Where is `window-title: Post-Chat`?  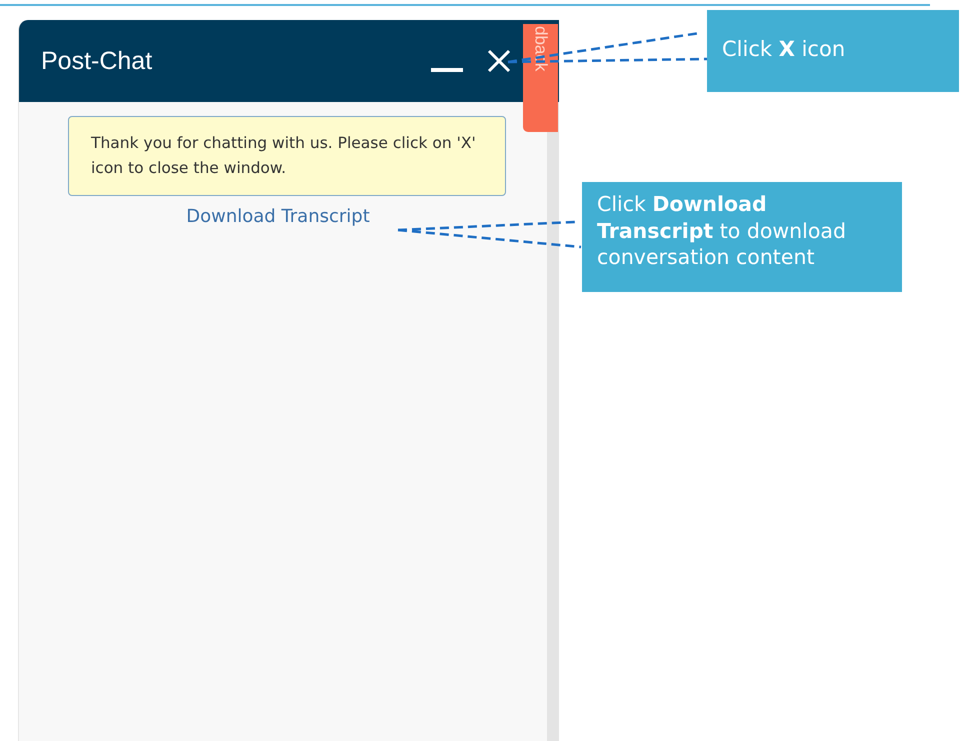 window-title: Post-Chat is located at coordinates (97, 61).